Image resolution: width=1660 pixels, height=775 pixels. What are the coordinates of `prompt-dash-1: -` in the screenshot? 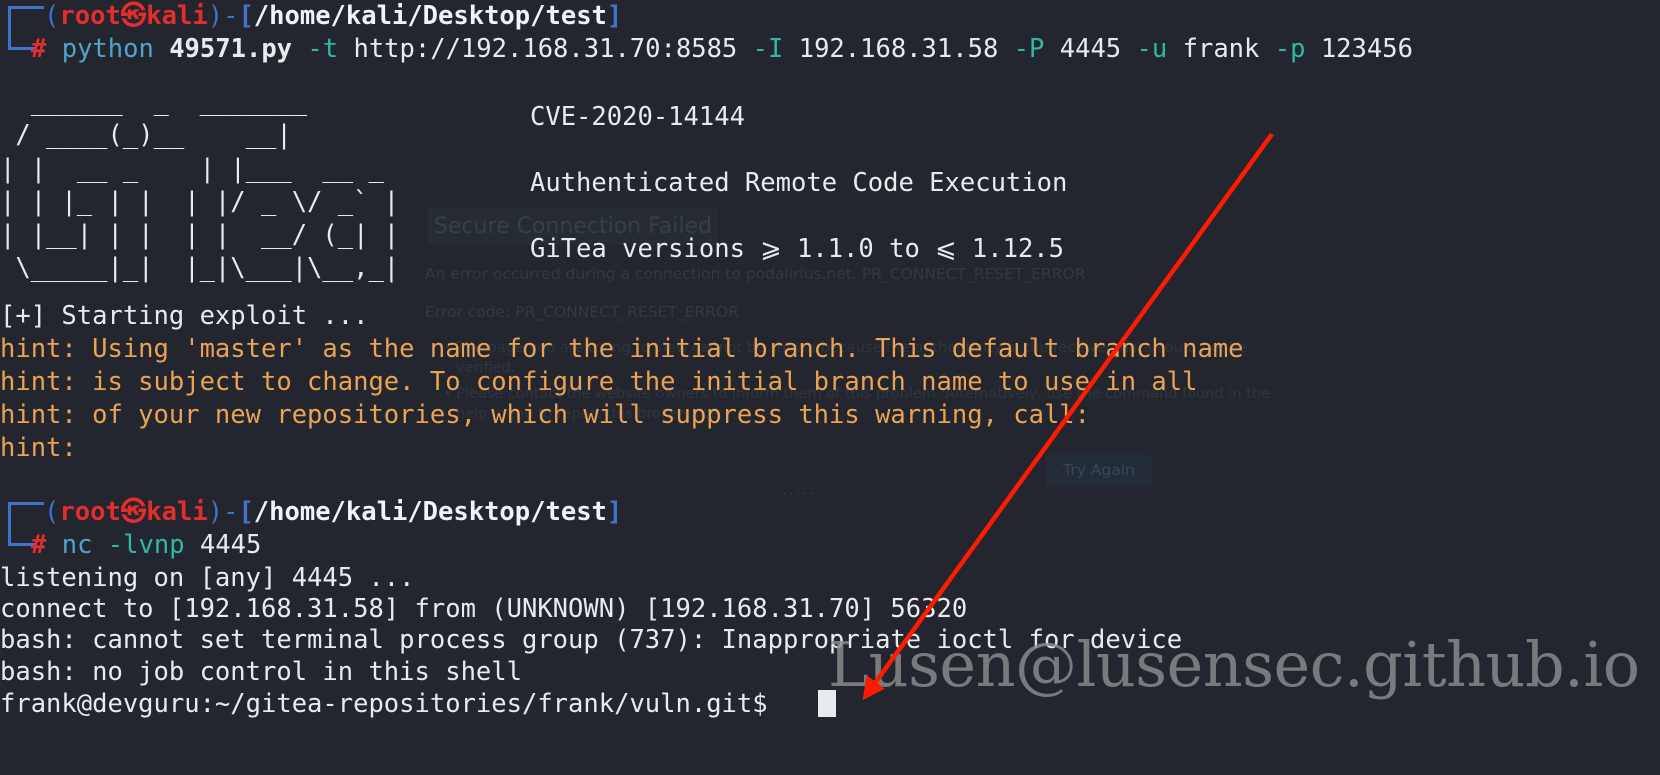 It's located at (231, 16).